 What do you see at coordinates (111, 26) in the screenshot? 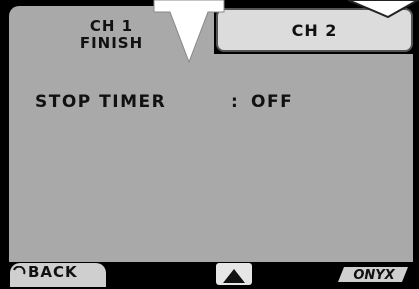
I see `tab-ch1-label: CH 1` at bounding box center [111, 26].